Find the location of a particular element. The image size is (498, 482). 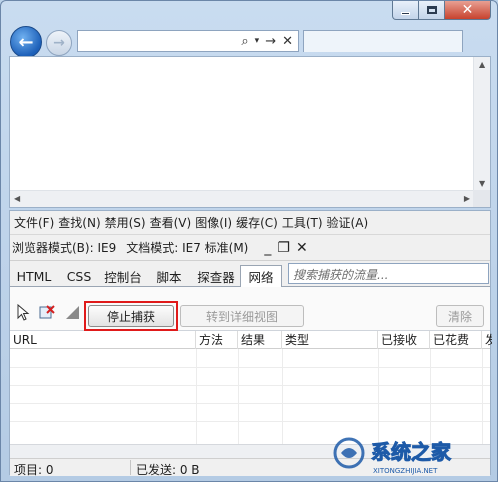

column-sent: 发 is located at coordinates (487, 340).